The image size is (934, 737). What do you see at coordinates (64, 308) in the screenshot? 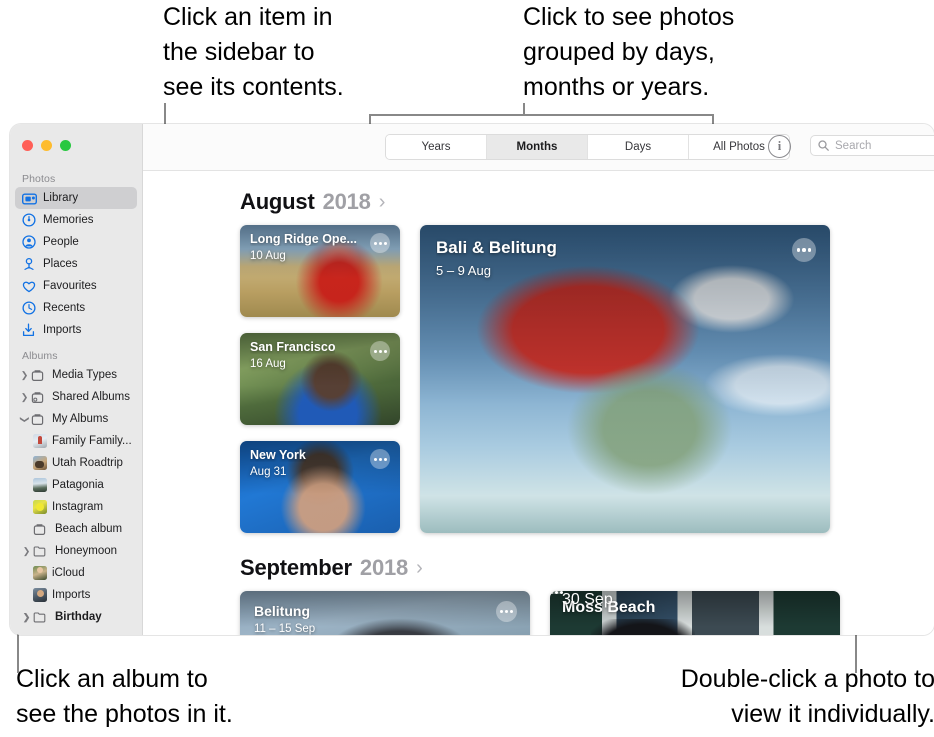
I see `sidebar-item-label: Recents` at bounding box center [64, 308].